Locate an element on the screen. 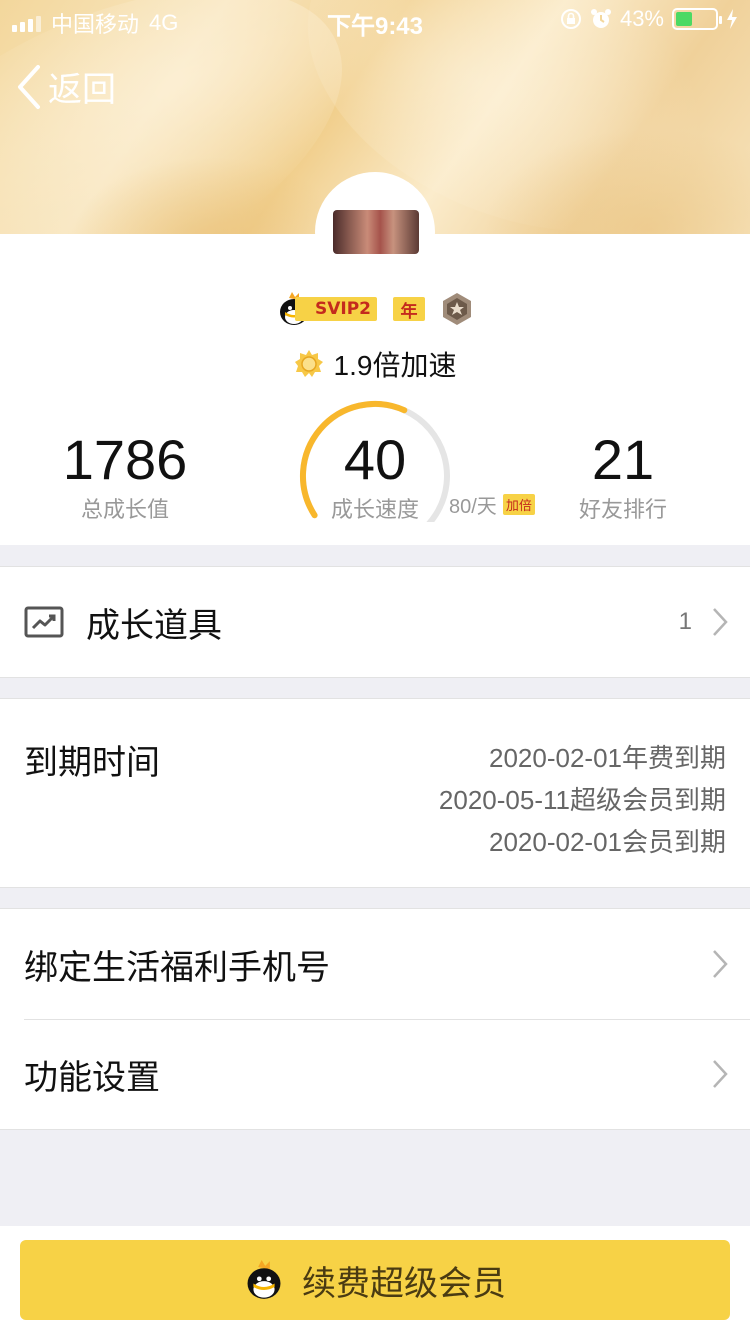  chevron-left-icon is located at coordinates (29, 86).